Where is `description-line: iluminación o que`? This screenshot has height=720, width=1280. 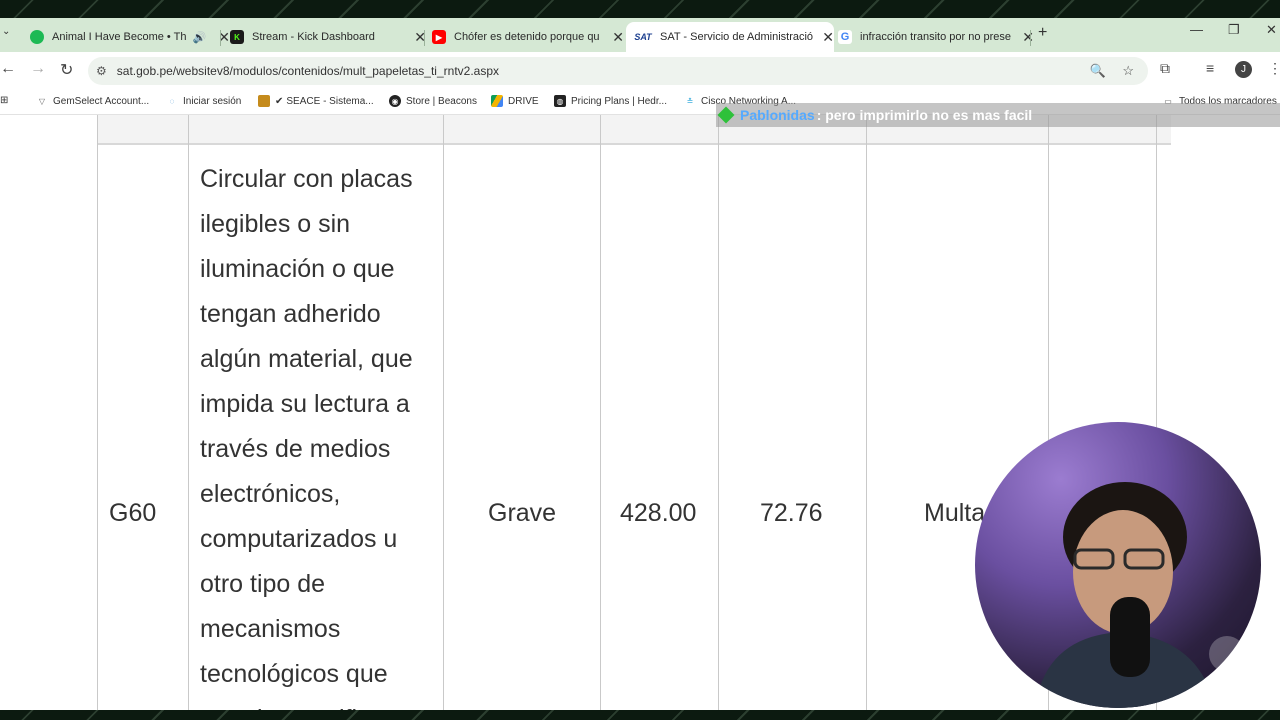
description-line: iluminación o que is located at coordinates (297, 269).